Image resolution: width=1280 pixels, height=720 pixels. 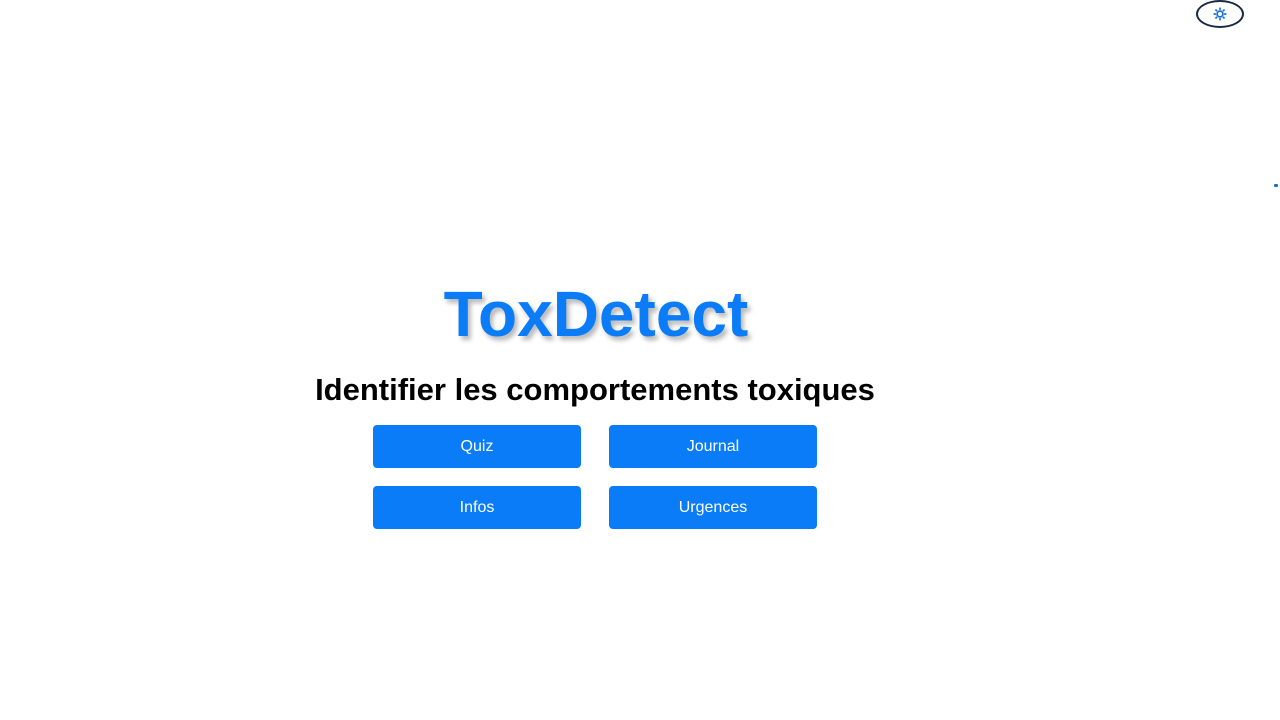 I want to click on infos-button: Infos, so click(x=477, y=507).